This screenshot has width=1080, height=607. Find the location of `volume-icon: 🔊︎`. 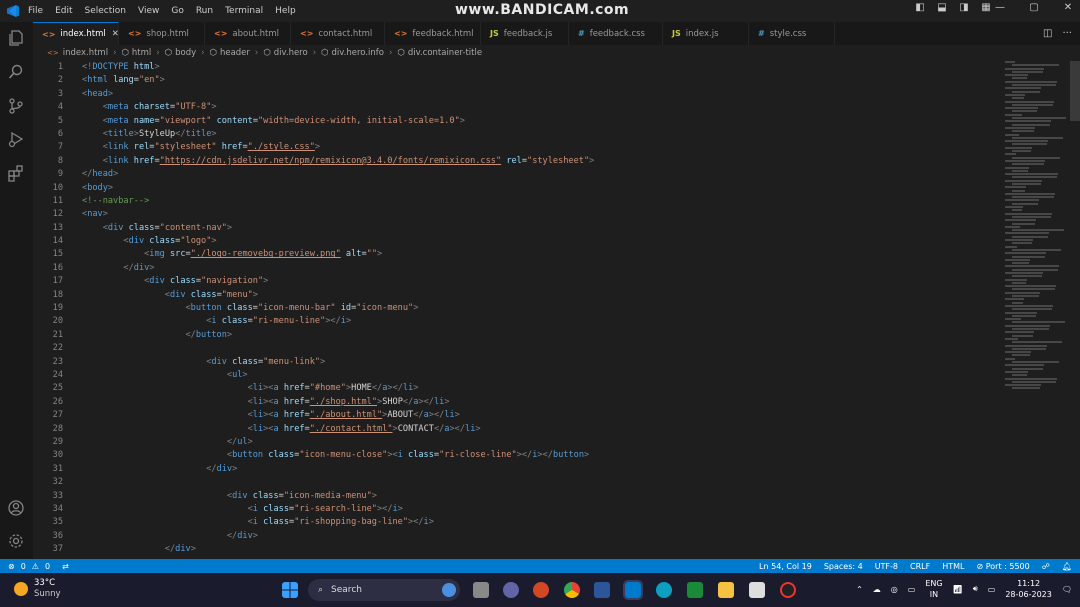

volume-icon: 🔊︎ is located at coordinates (975, 589).